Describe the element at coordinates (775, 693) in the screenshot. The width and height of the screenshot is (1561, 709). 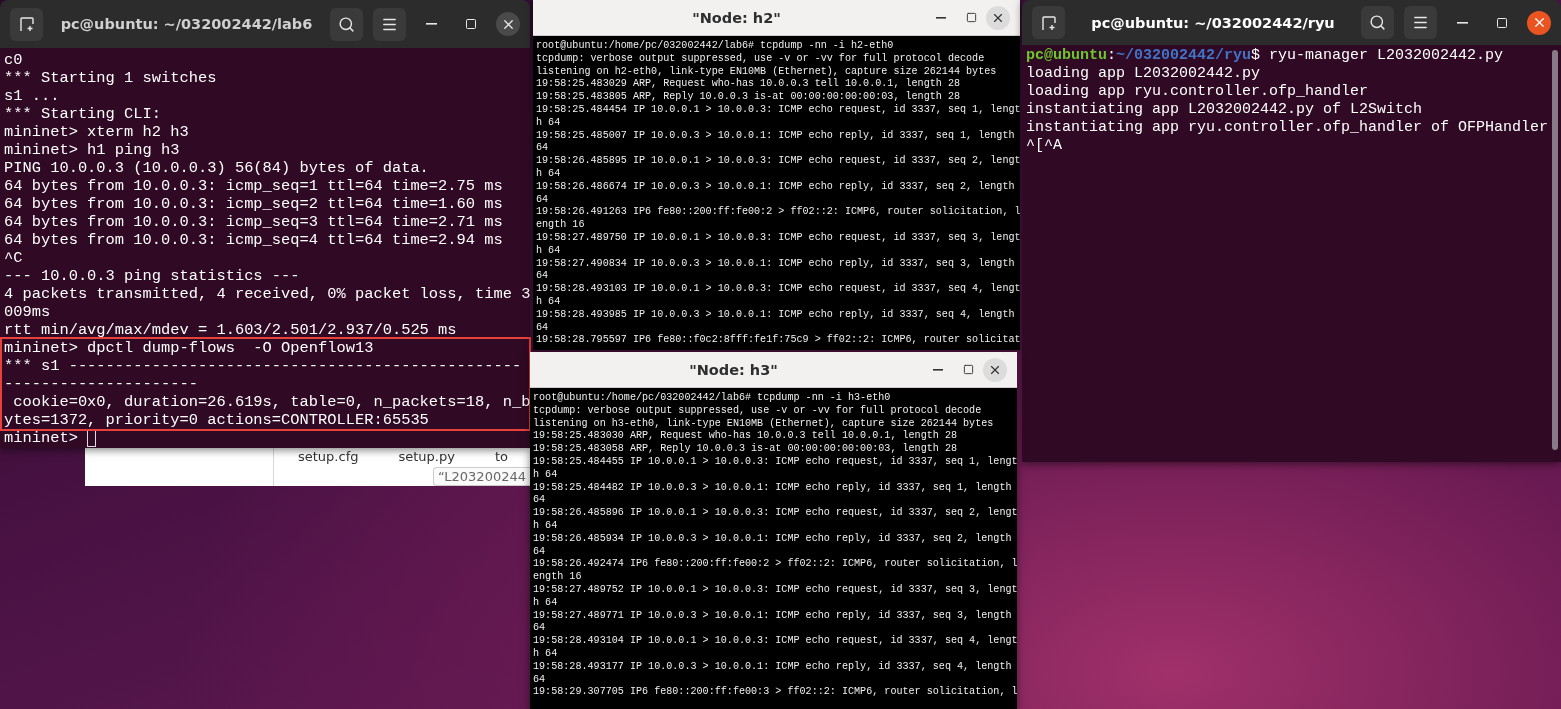
I see `terminal-line: 19:58:29.307705 IP6 fe80::200:ff:fe00:3 > ff02::2: ICMP6, router solicitation, l` at that location.